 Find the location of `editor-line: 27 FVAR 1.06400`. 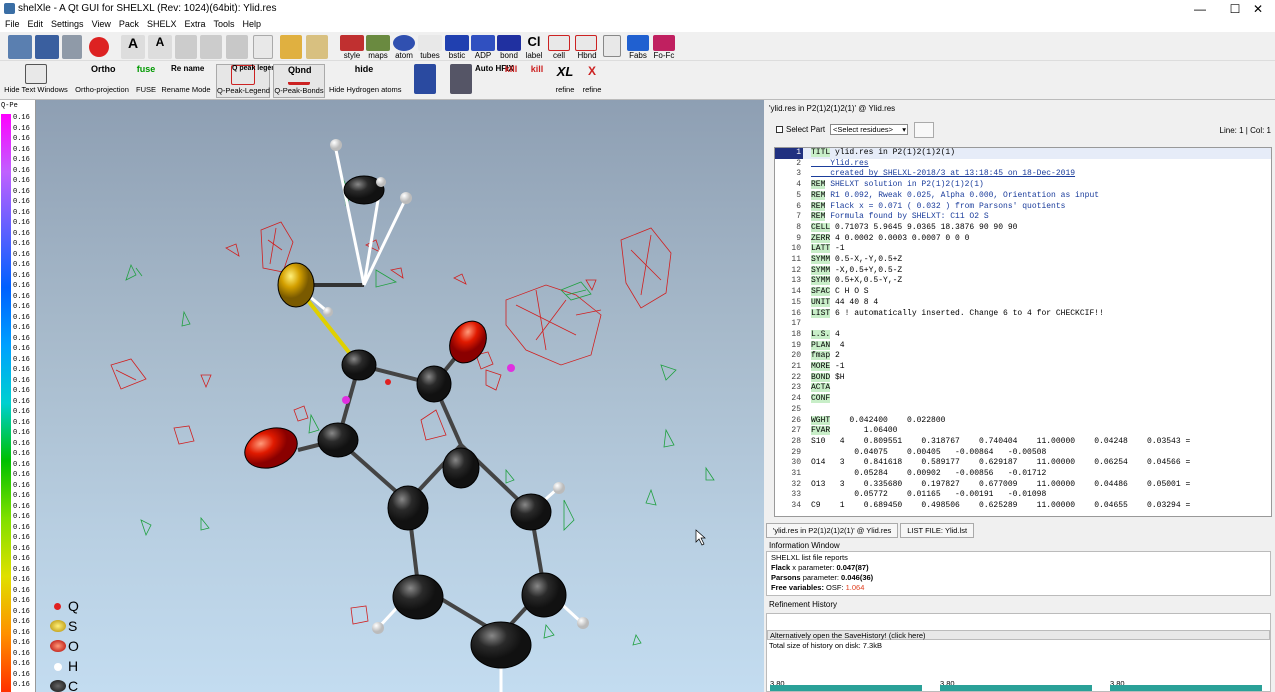

editor-line: 27 FVAR 1.06400 is located at coordinates (1023, 431).